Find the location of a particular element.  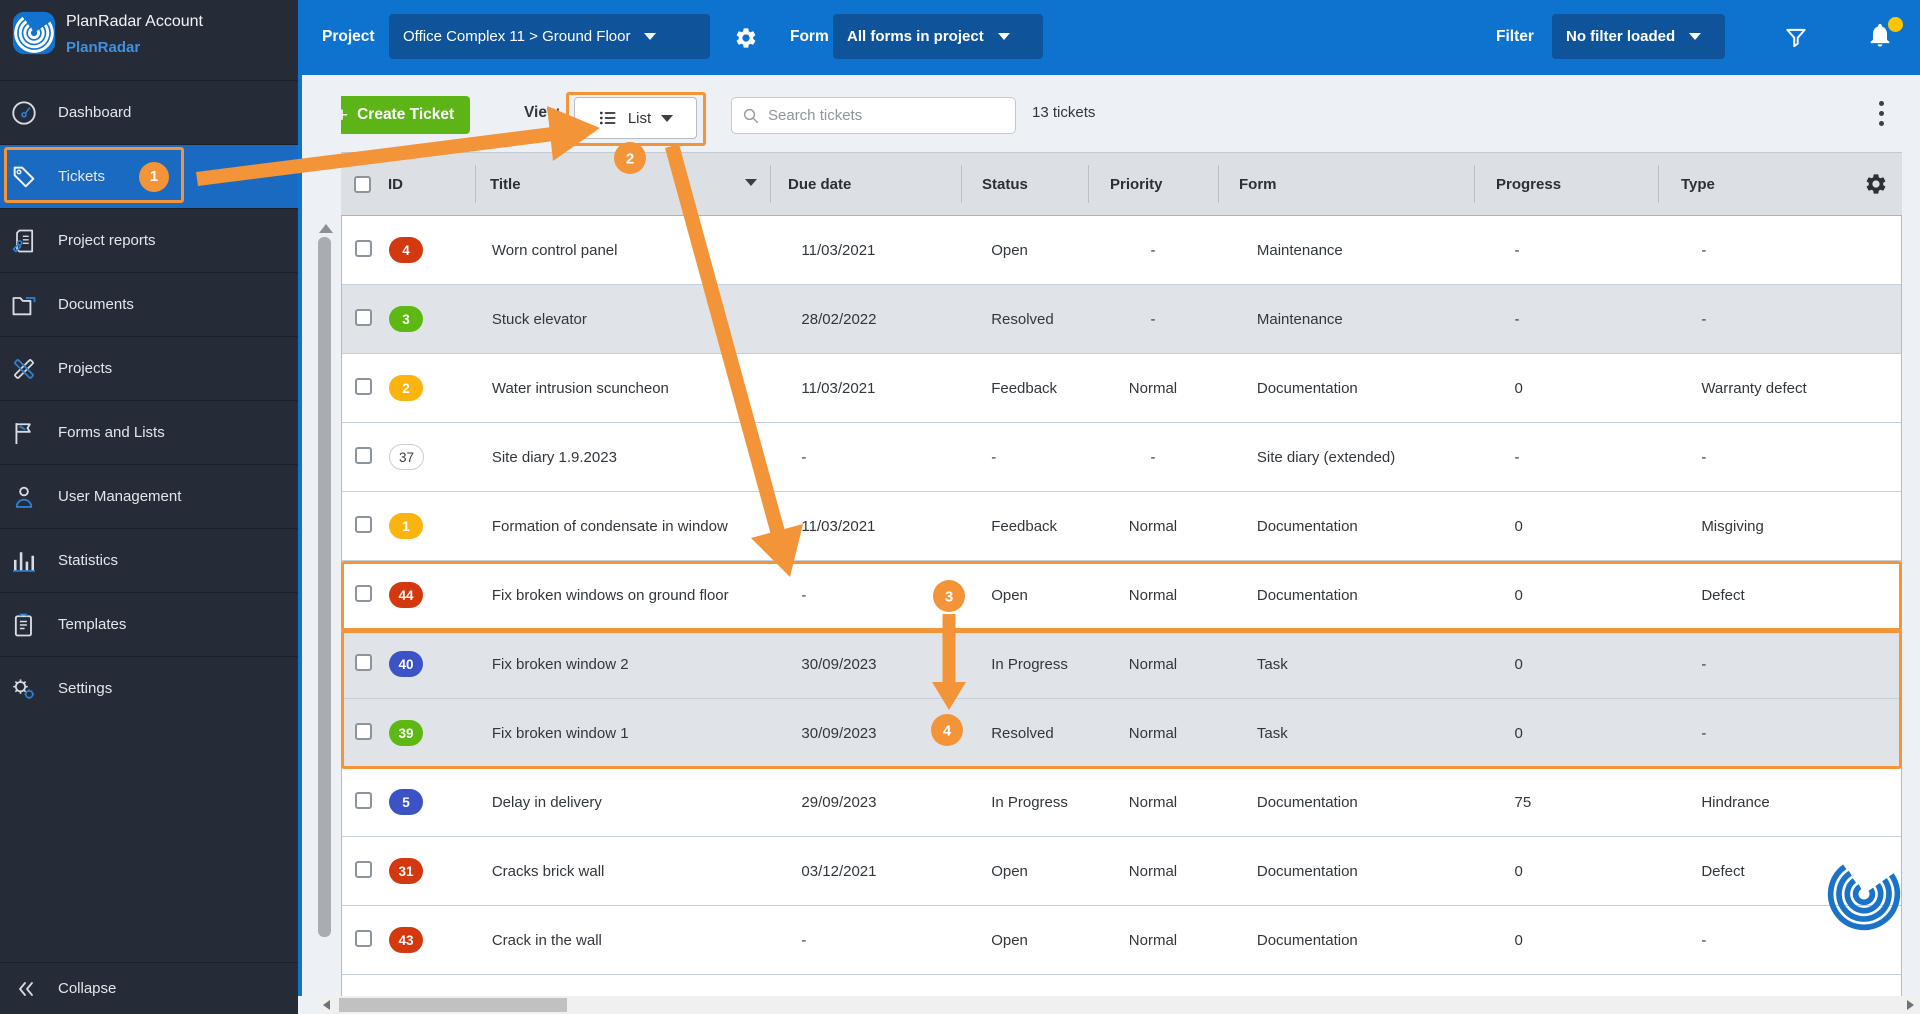

view-mode-dropdown: List is located at coordinates (635, 118).